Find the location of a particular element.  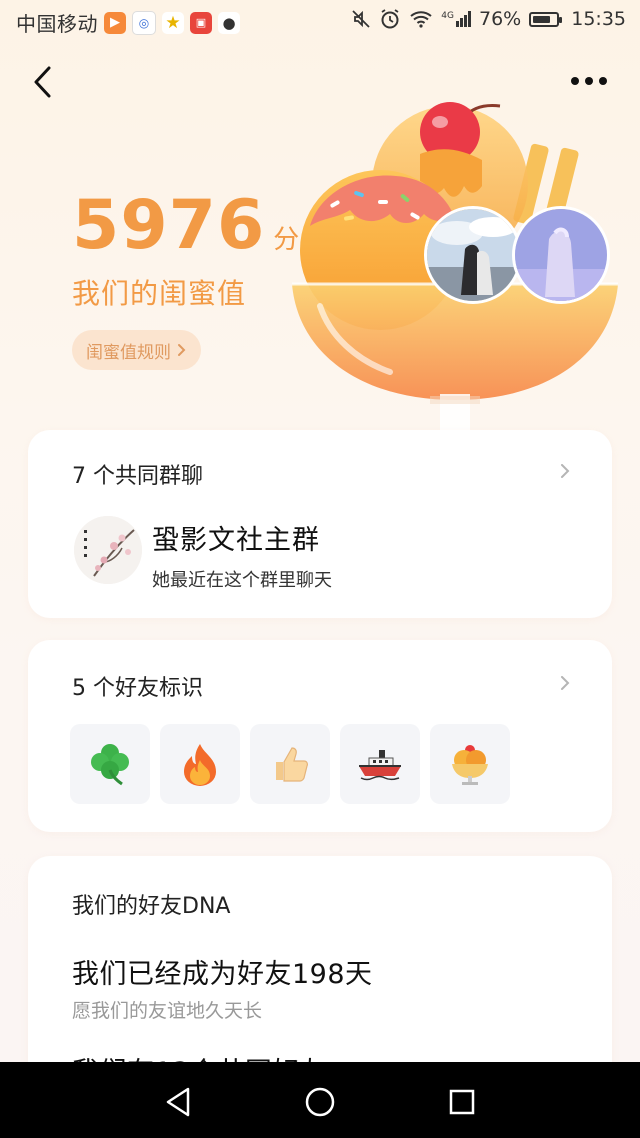

ship-icon is located at coordinates (380, 765).